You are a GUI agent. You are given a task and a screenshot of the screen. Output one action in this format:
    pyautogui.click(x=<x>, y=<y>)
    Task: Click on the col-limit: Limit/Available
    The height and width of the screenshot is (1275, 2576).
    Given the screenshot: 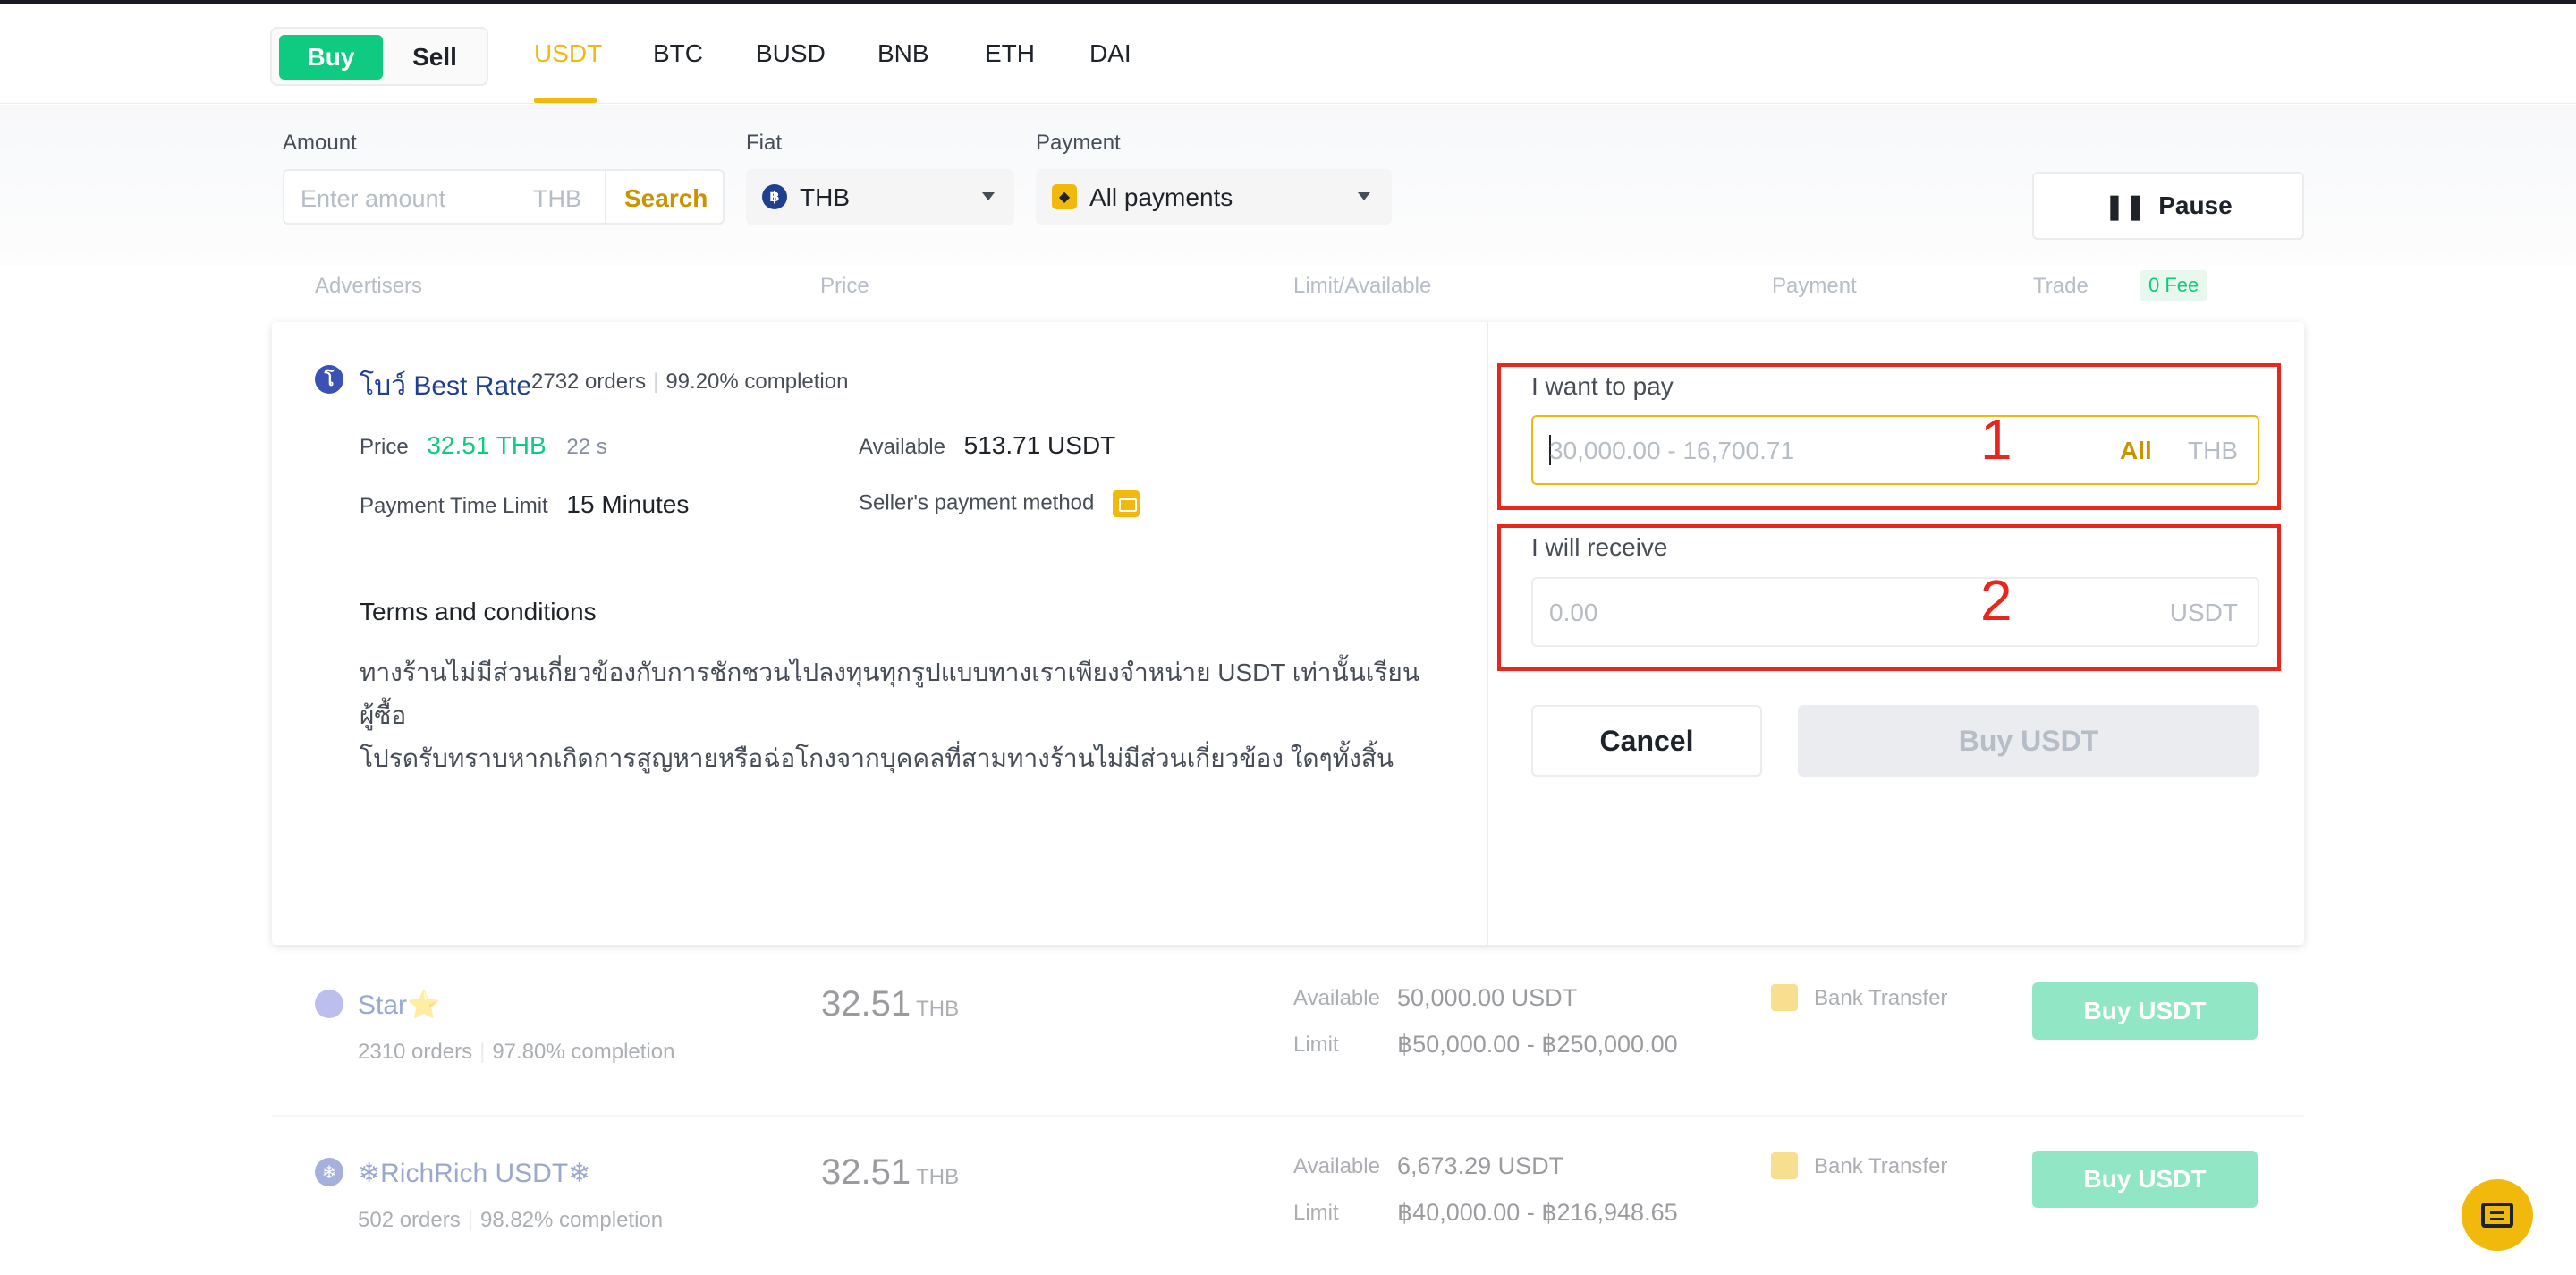 What is the action you would take?
    pyautogui.click(x=1362, y=286)
    